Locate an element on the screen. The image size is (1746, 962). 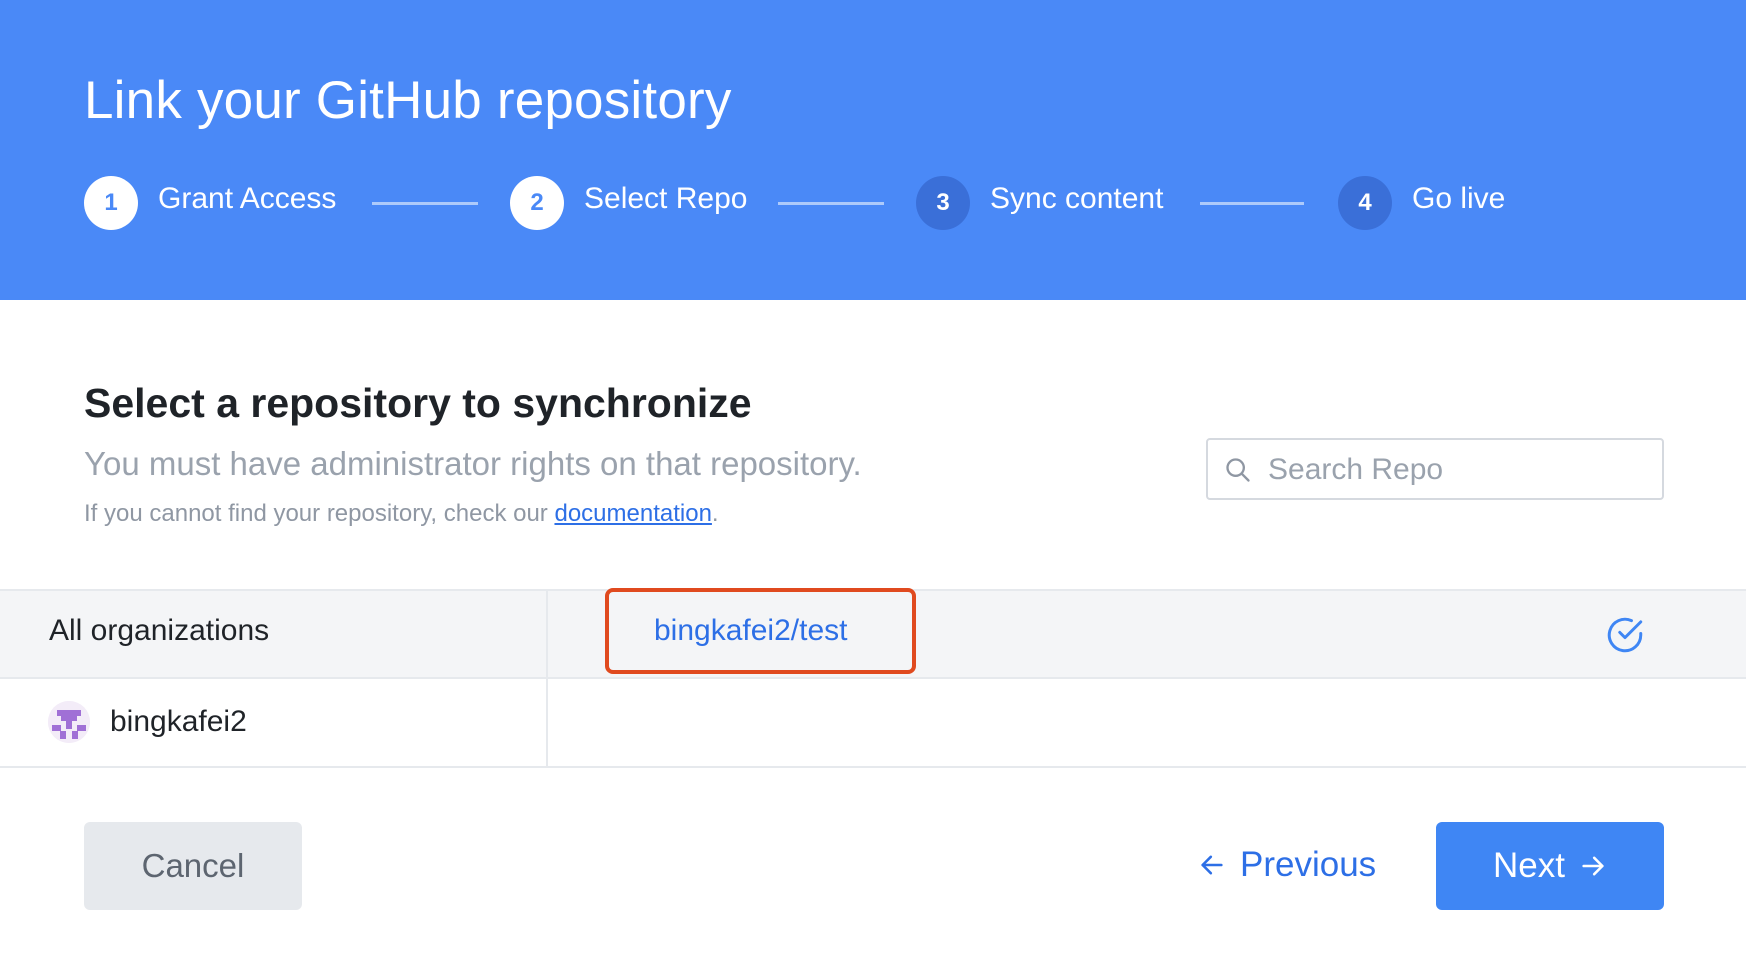
step-number: 1 is located at coordinates (111, 203).